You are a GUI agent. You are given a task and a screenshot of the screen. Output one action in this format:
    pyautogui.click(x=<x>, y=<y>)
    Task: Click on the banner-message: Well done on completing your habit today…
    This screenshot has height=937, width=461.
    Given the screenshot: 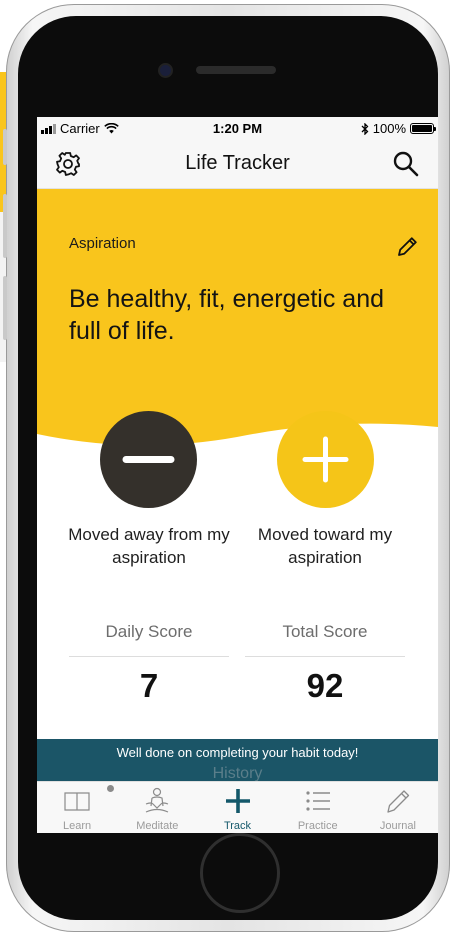 What is the action you would take?
    pyautogui.click(x=237, y=752)
    